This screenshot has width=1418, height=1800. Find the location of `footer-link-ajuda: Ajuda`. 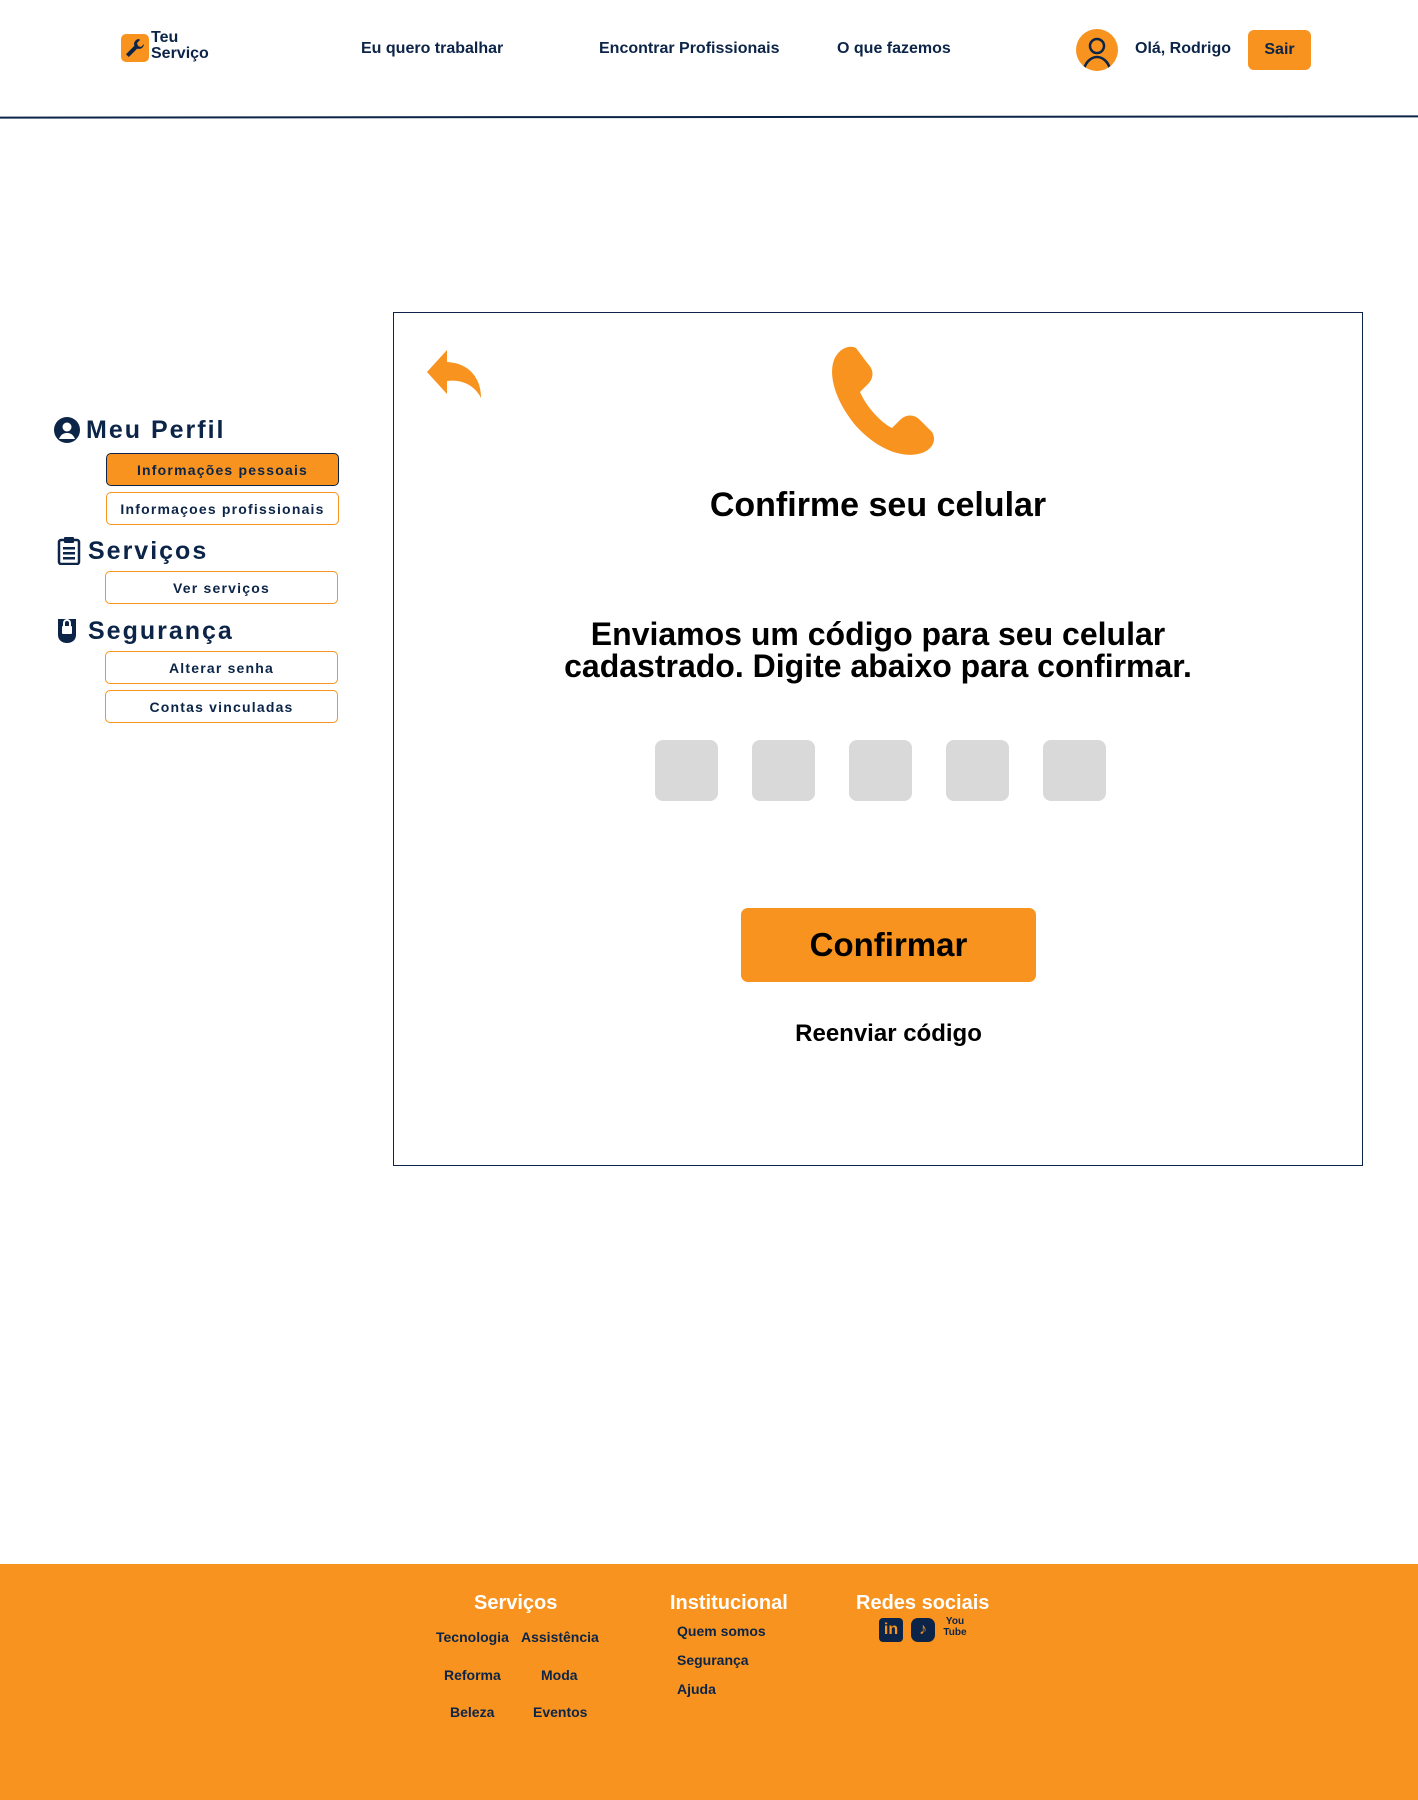

footer-link-ajuda: Ajuda is located at coordinates (696, 1689).